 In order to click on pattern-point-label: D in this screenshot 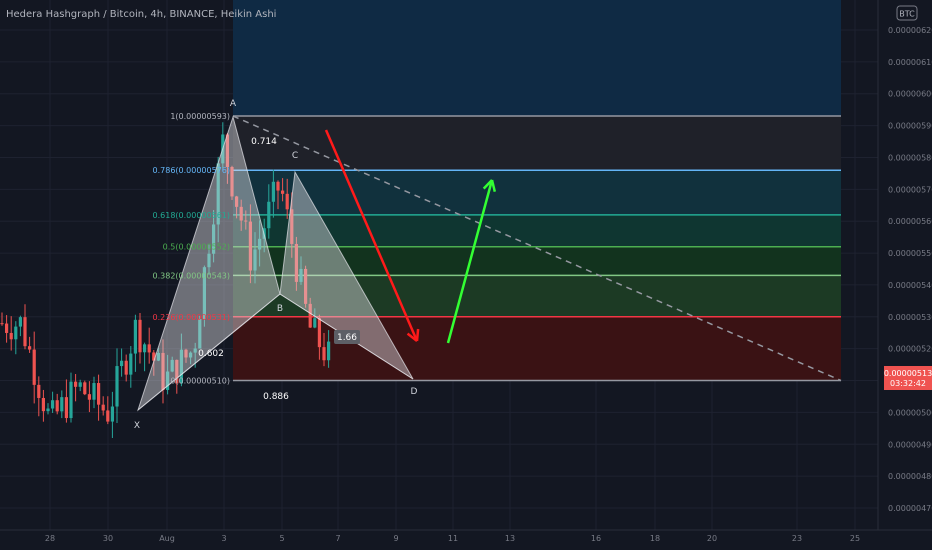, I will do `click(414, 392)`.